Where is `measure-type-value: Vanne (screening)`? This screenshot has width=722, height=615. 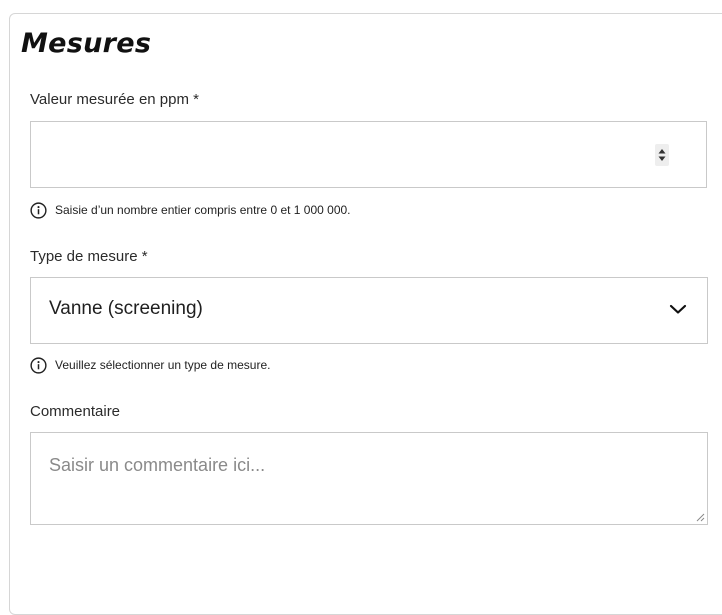
measure-type-value: Vanne (screening) is located at coordinates (126, 308).